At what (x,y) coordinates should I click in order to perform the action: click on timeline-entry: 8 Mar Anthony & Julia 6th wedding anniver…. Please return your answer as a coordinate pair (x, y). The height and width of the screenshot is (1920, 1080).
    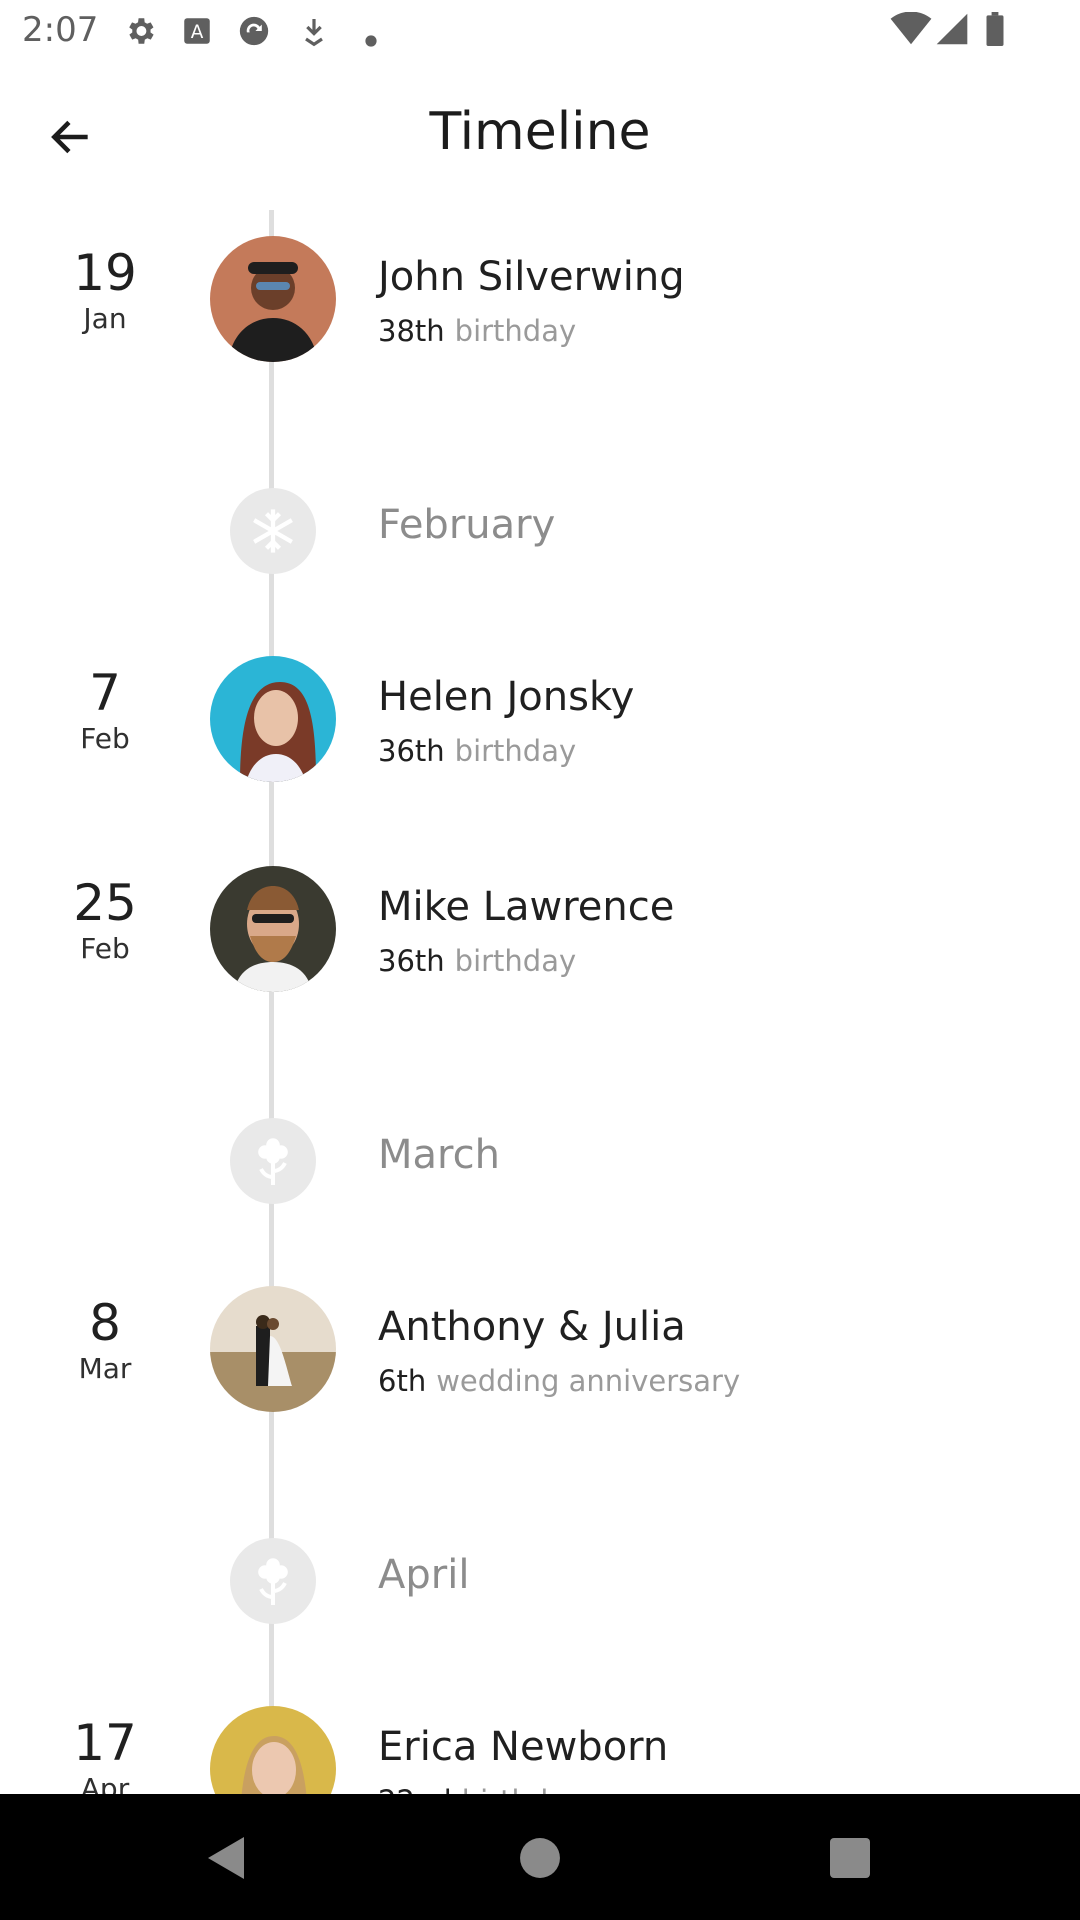
    Looking at the image, I should click on (540, 1356).